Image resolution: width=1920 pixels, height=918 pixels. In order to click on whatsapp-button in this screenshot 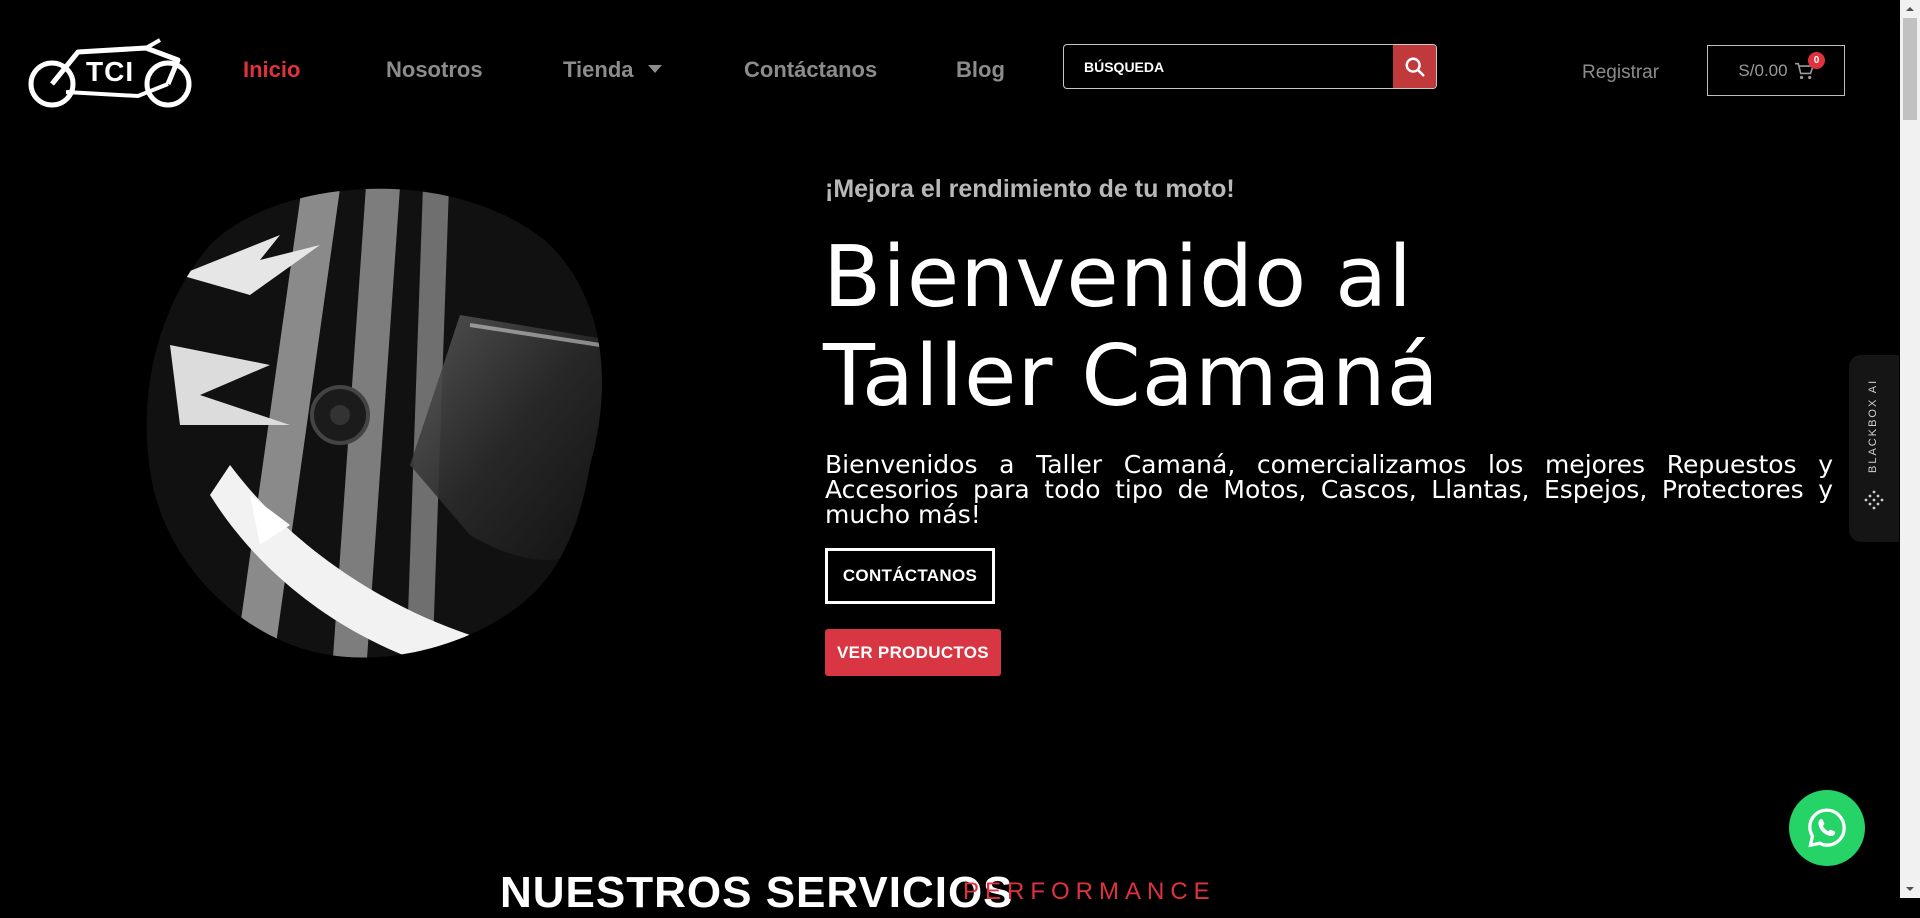, I will do `click(1827, 828)`.